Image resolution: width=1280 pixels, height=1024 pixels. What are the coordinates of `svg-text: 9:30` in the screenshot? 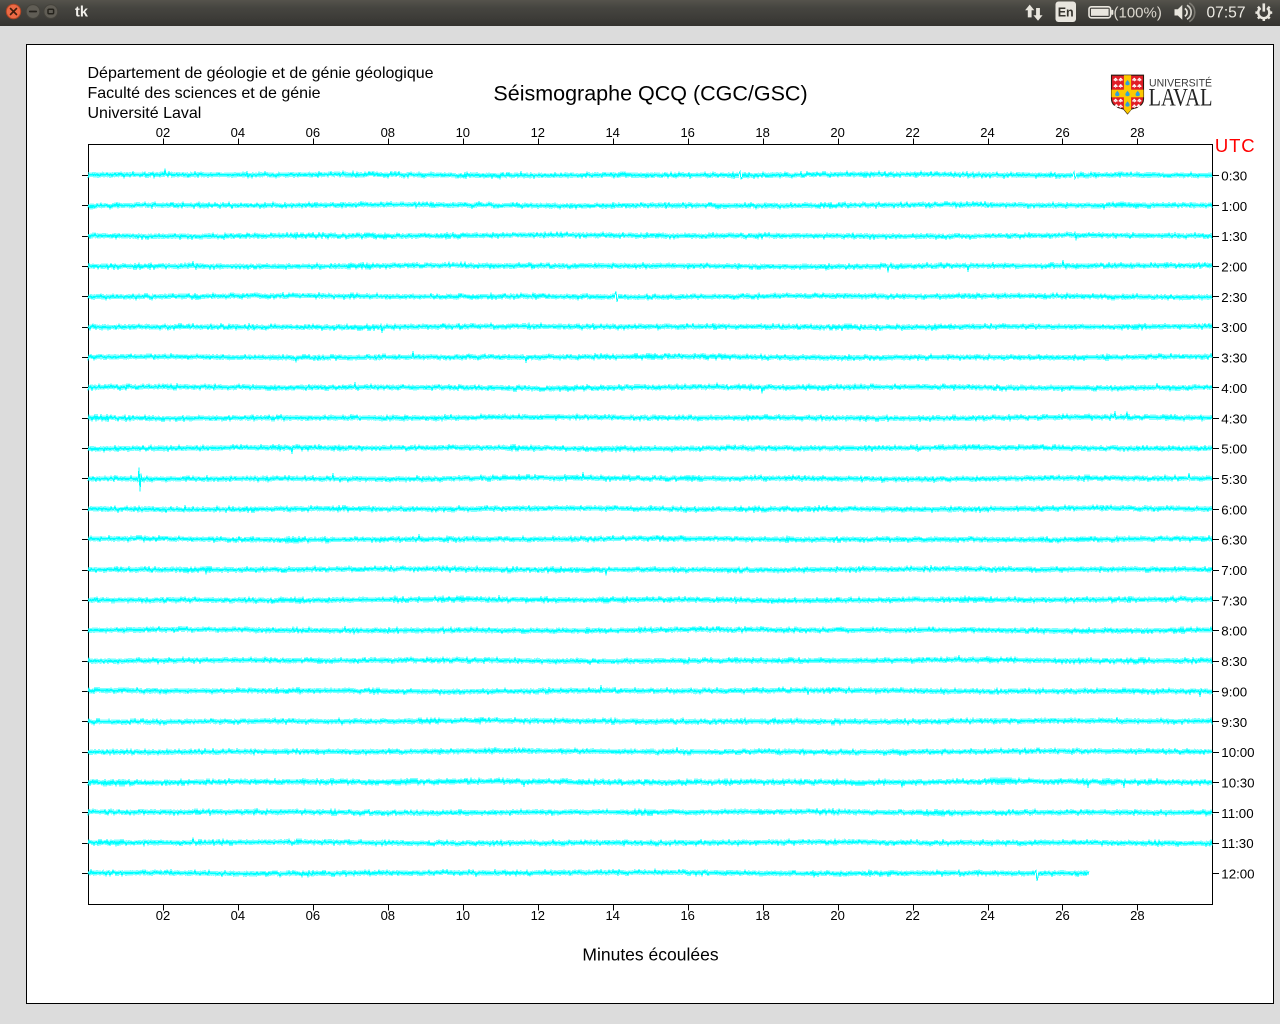 It's located at (1234, 722).